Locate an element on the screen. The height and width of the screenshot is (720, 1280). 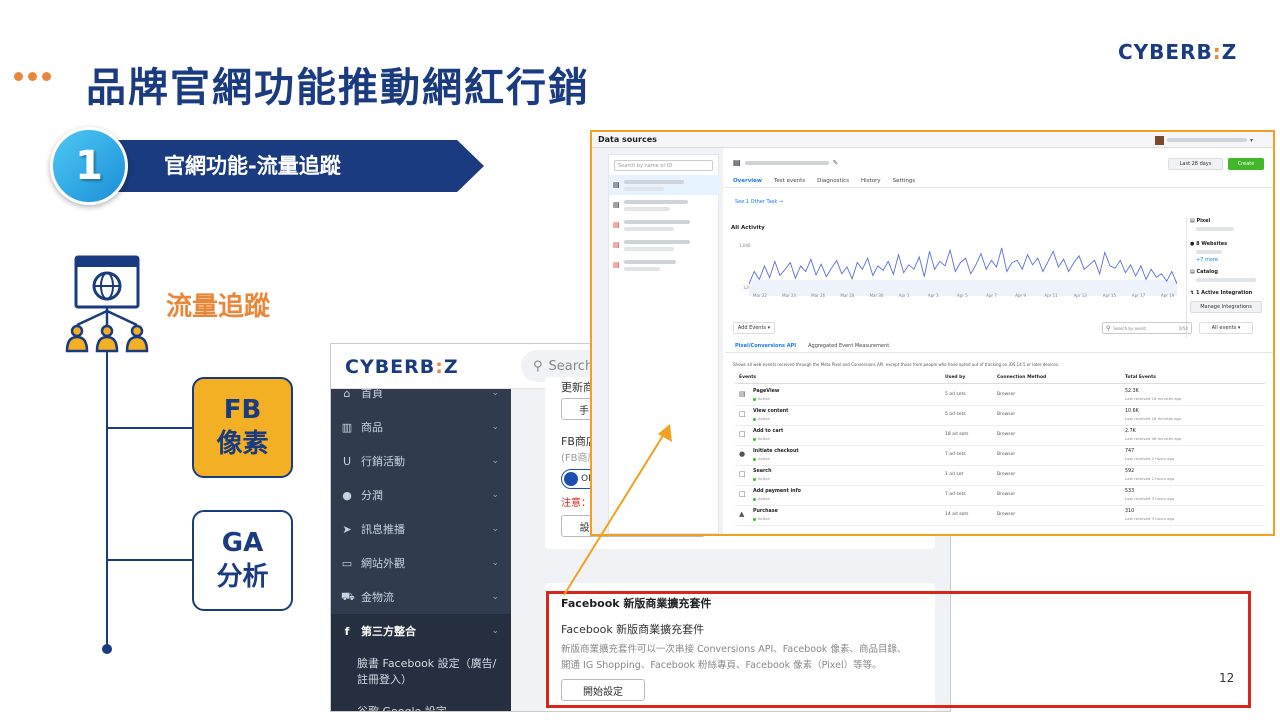
tab-history: History is located at coordinates (871, 181).